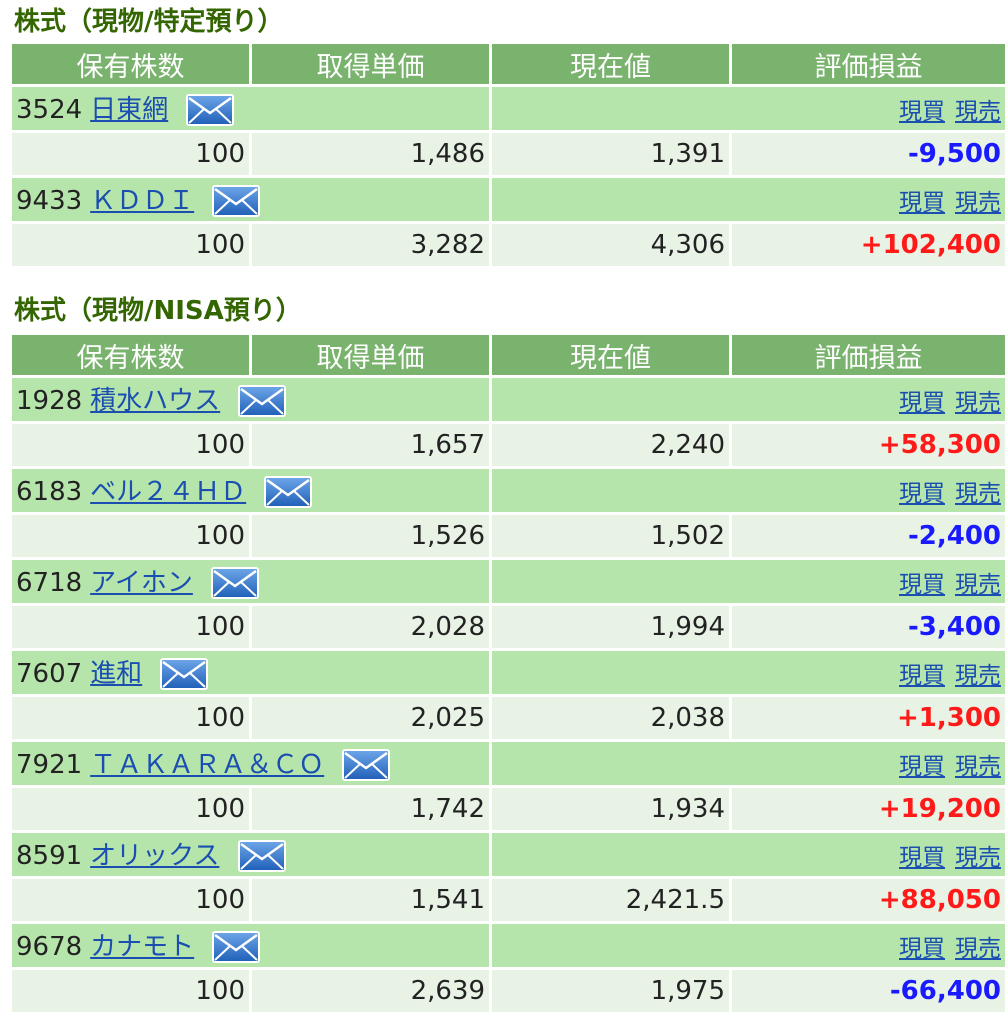 This screenshot has height=1024, width=1008. I want to click on stock-data-row: 100 2,639 1,975 -66,400, so click(508, 991).